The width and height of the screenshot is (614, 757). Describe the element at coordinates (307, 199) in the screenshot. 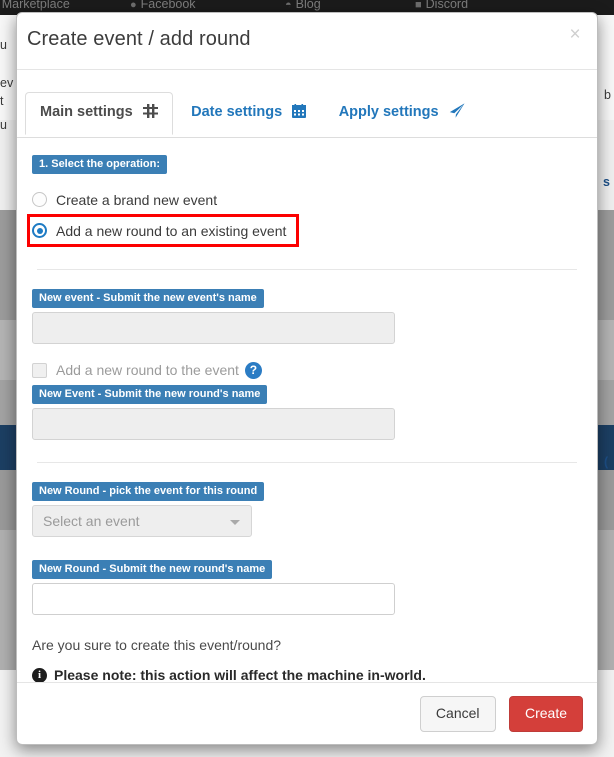

I see `radio-option-create-new-event: Create a brand new event` at that location.